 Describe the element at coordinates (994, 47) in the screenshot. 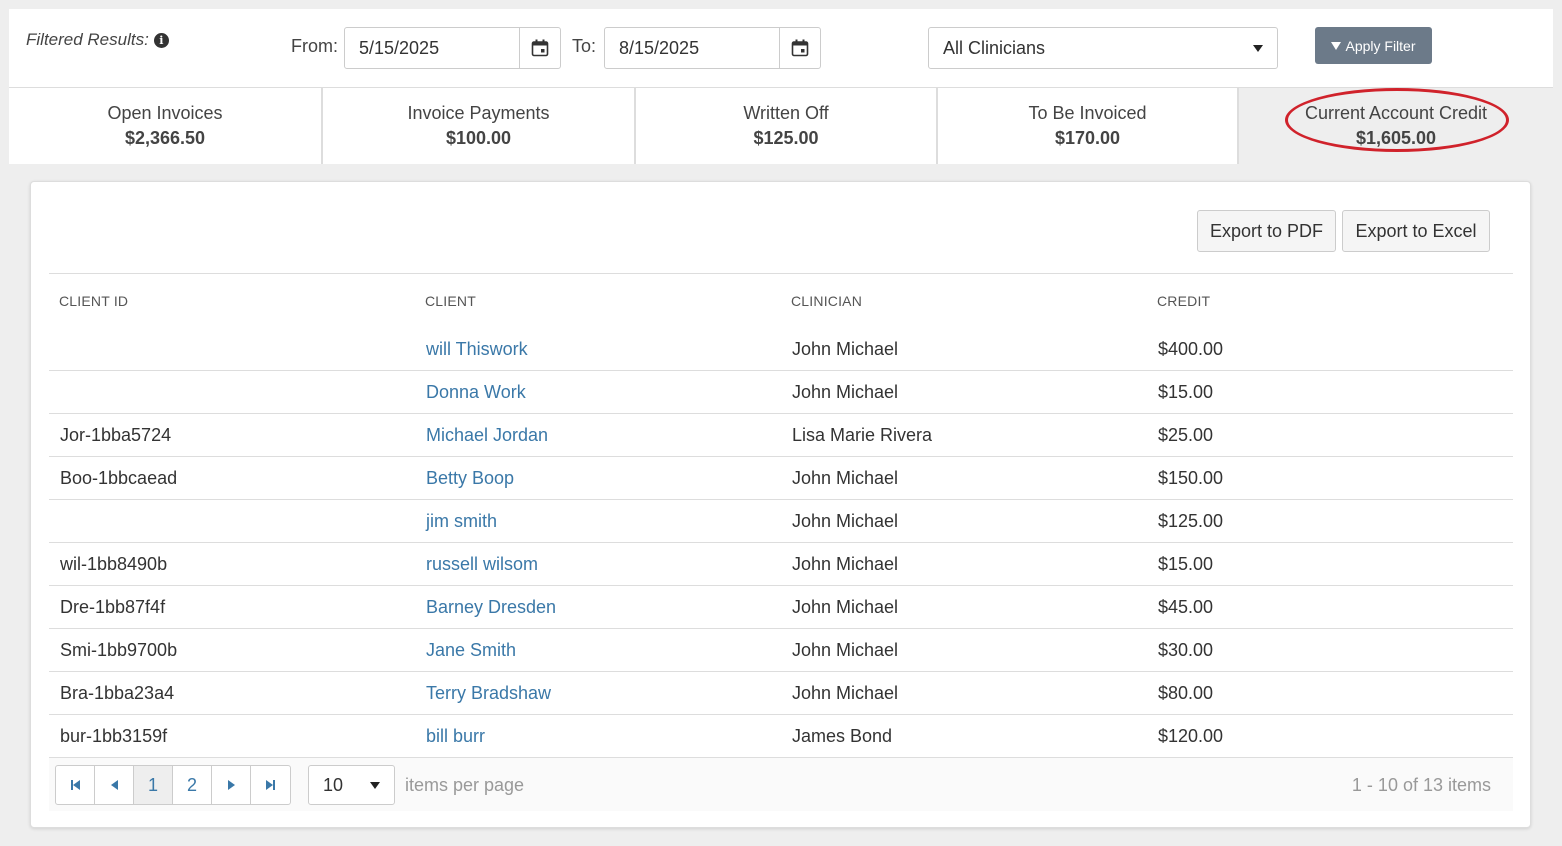

I see `clinician-select-value: All Clinicians` at that location.